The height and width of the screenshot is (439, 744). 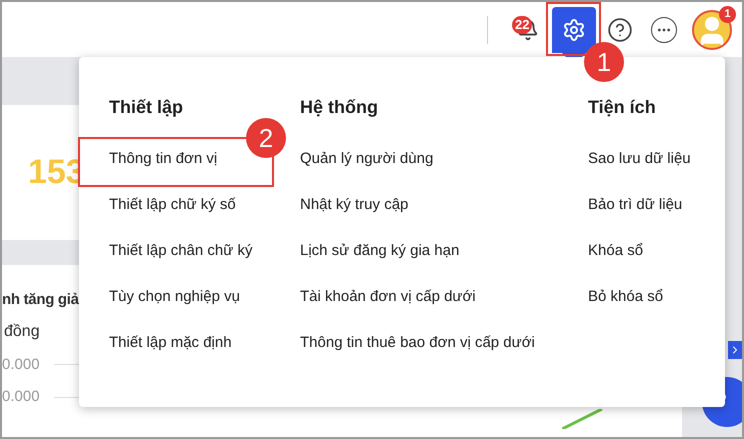 I want to click on settings-icon, so click(x=574, y=30).